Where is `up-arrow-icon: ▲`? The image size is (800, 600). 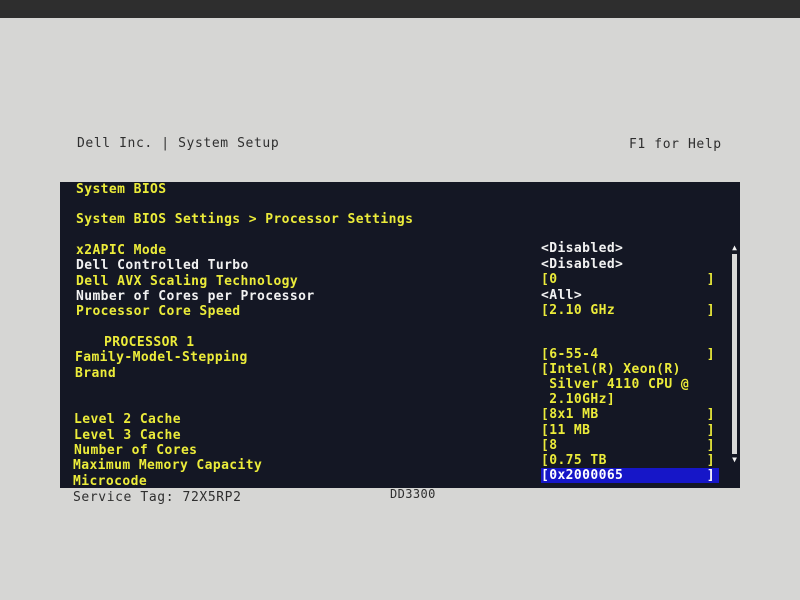 up-arrow-icon: ▲ is located at coordinates (734, 248).